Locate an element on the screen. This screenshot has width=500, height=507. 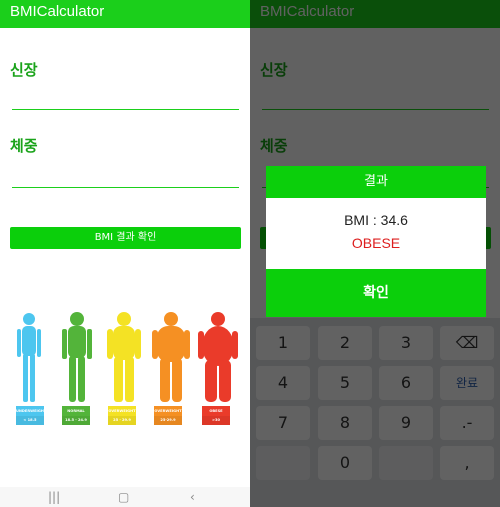
underweight-figure is located at coordinates (29, 356).